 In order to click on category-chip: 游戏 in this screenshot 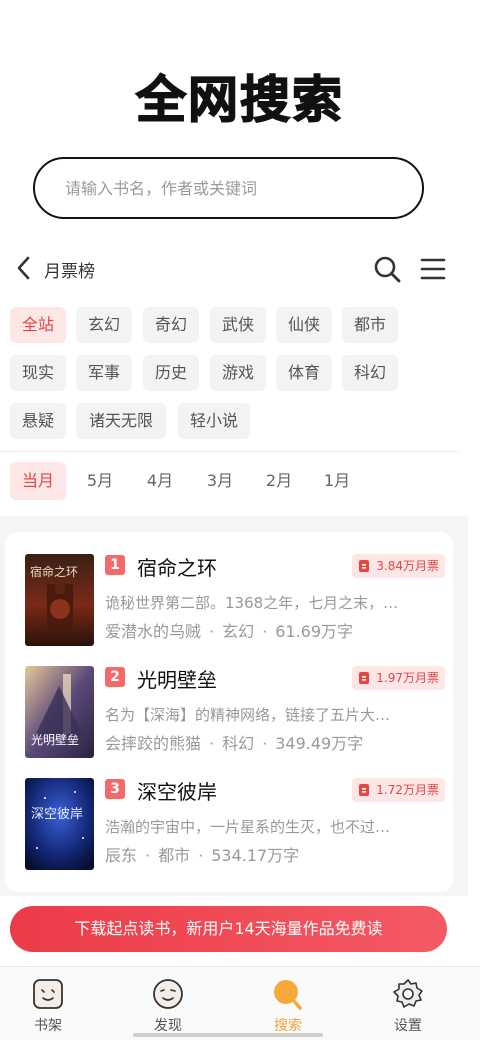, I will do `click(238, 373)`.